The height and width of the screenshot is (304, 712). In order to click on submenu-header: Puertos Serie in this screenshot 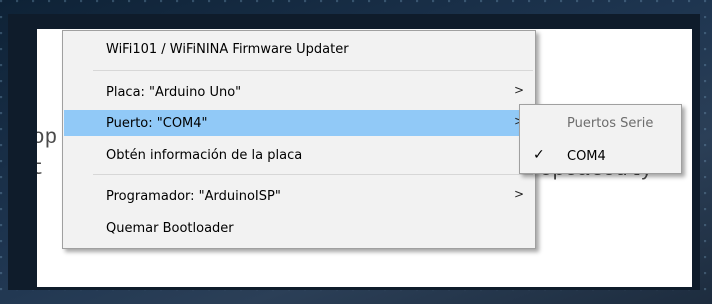, I will do `click(610, 123)`.